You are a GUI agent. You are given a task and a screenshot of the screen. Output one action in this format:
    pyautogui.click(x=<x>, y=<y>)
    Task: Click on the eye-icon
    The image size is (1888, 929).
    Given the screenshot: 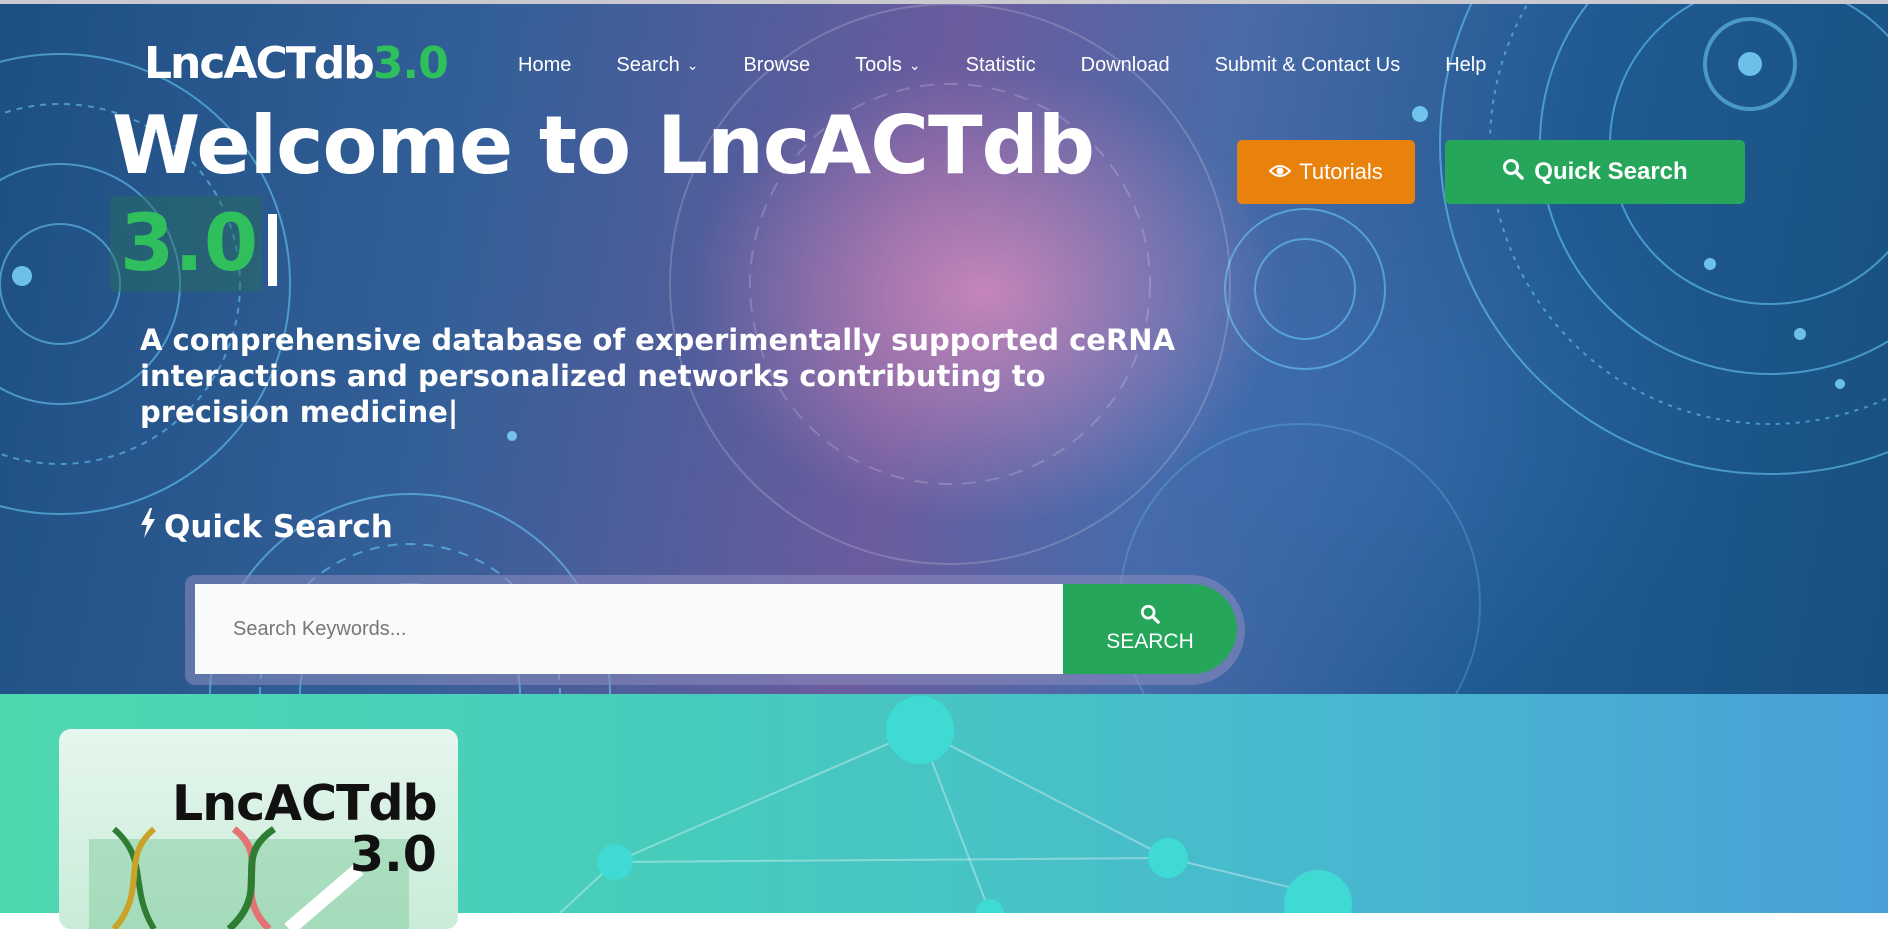 What is the action you would take?
    pyautogui.click(x=1280, y=172)
    